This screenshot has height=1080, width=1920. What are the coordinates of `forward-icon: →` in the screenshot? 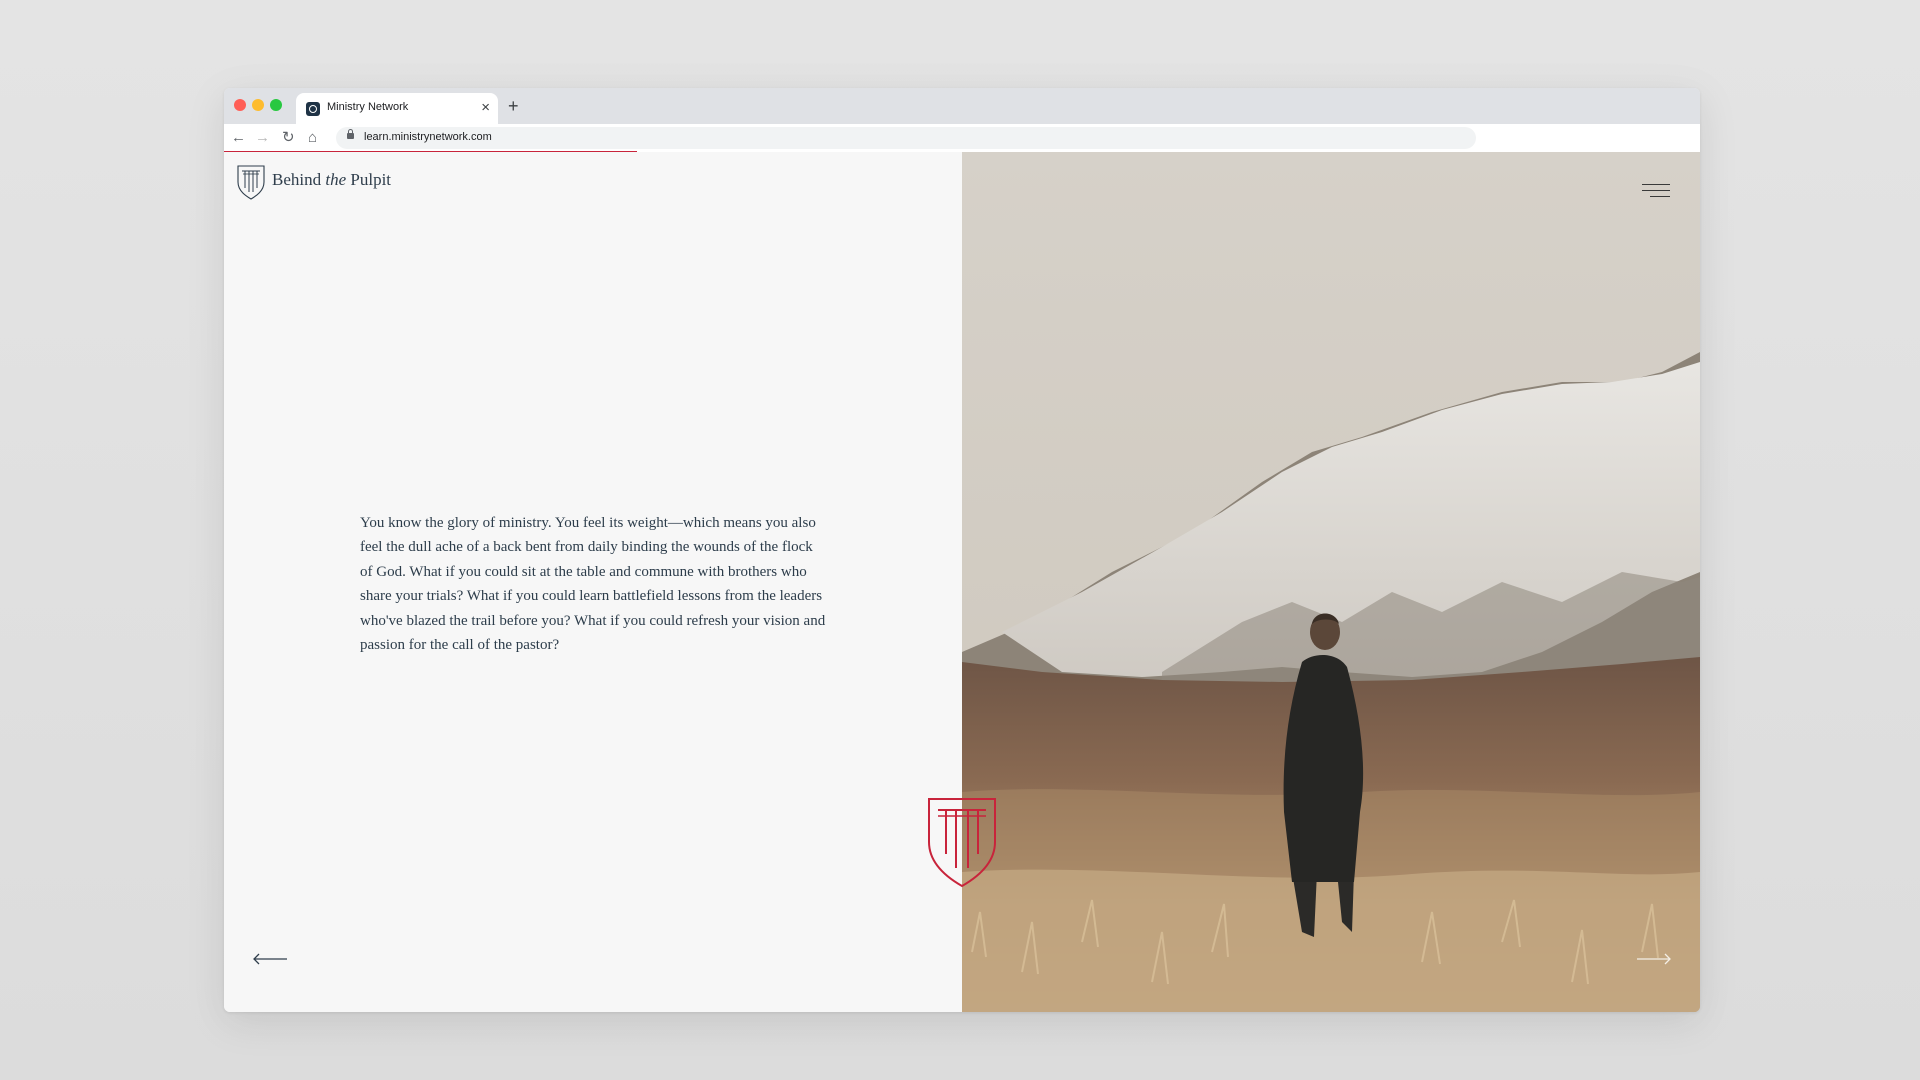 It's located at (262, 138).